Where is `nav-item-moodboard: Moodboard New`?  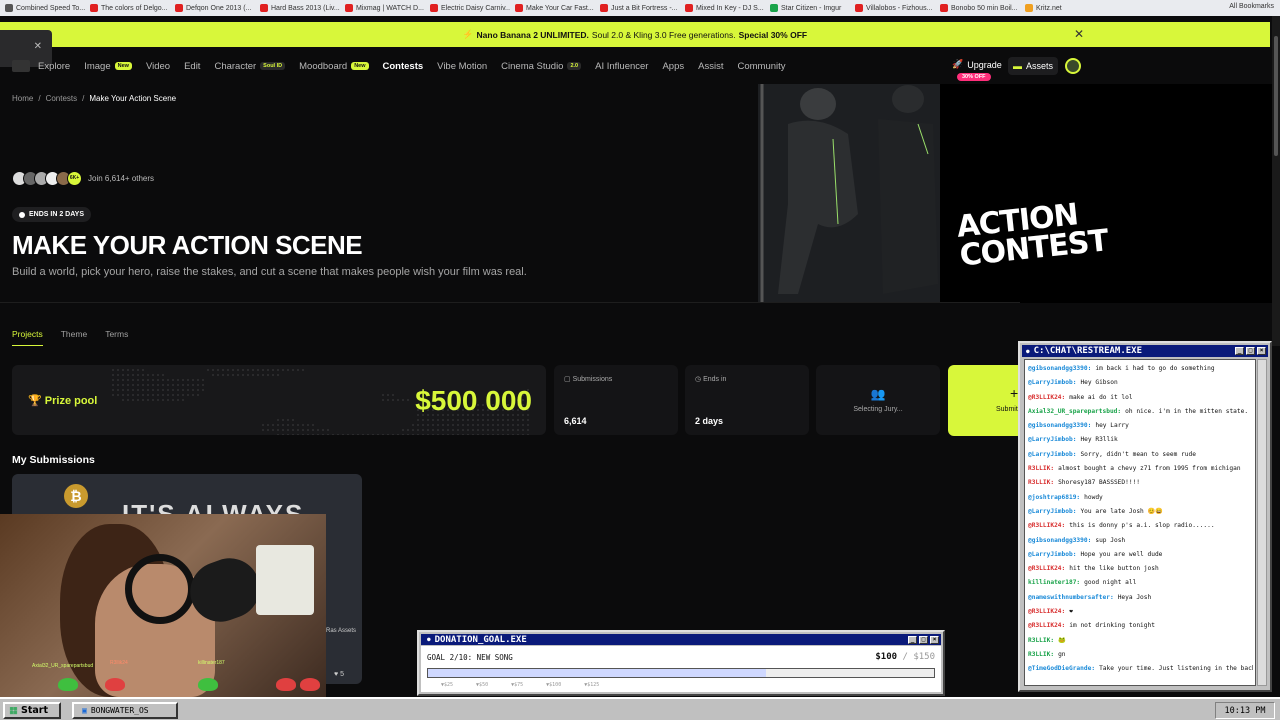
nav-item-moodboard: Moodboard New is located at coordinates (334, 66).